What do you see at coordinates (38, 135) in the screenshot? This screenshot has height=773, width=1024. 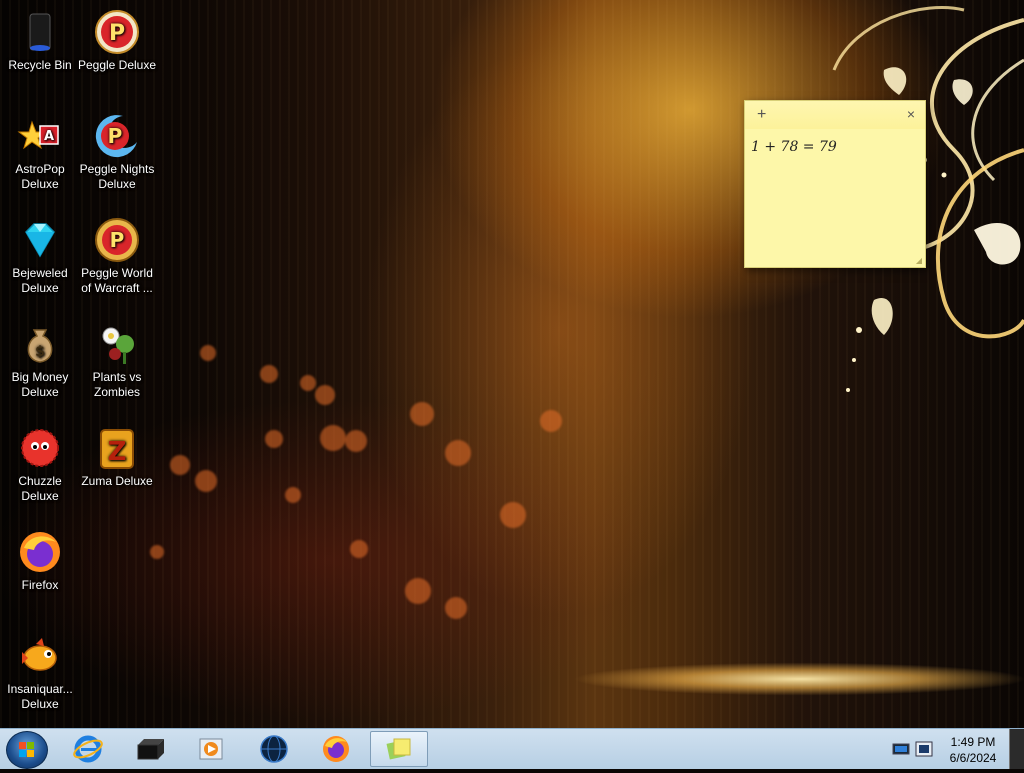 I see `astropop-icon: A` at bounding box center [38, 135].